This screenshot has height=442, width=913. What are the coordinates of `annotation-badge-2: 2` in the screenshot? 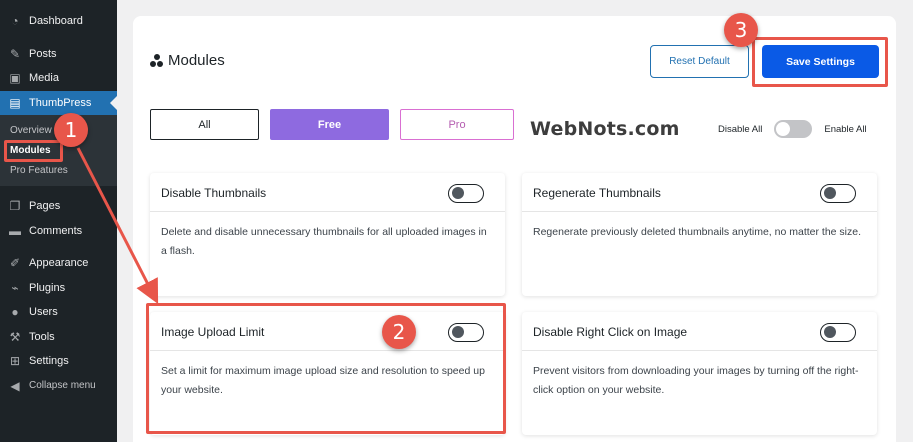 It's located at (399, 332).